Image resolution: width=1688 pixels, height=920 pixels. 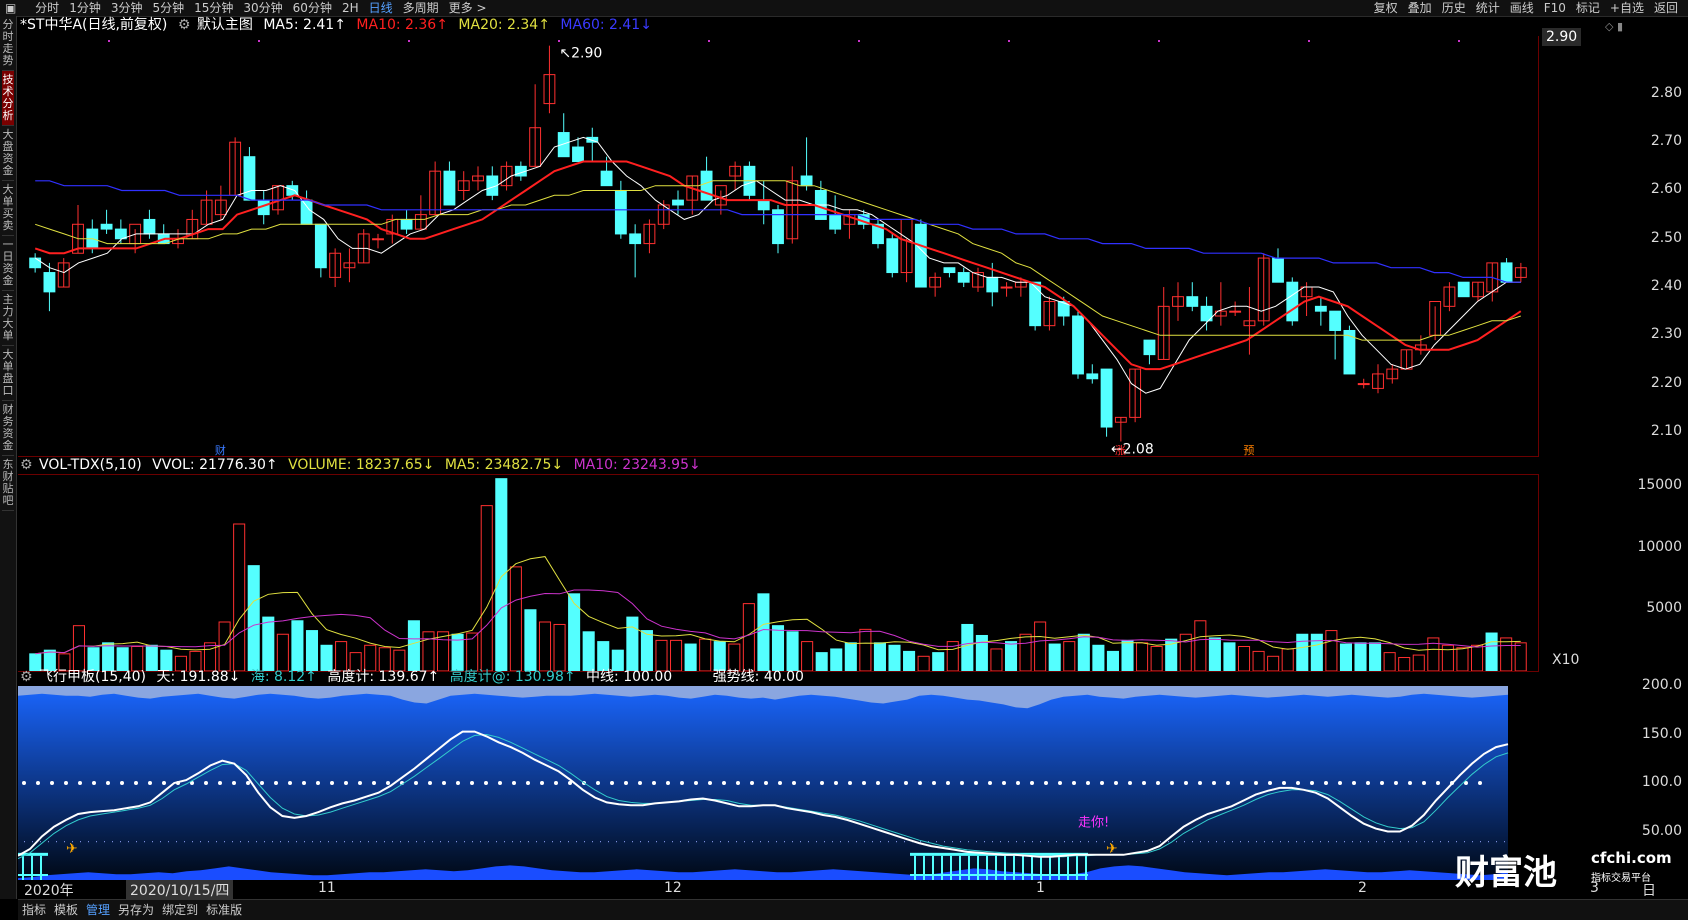 I want to click on toolbar-button-3: 统计, so click(x=1488, y=8).